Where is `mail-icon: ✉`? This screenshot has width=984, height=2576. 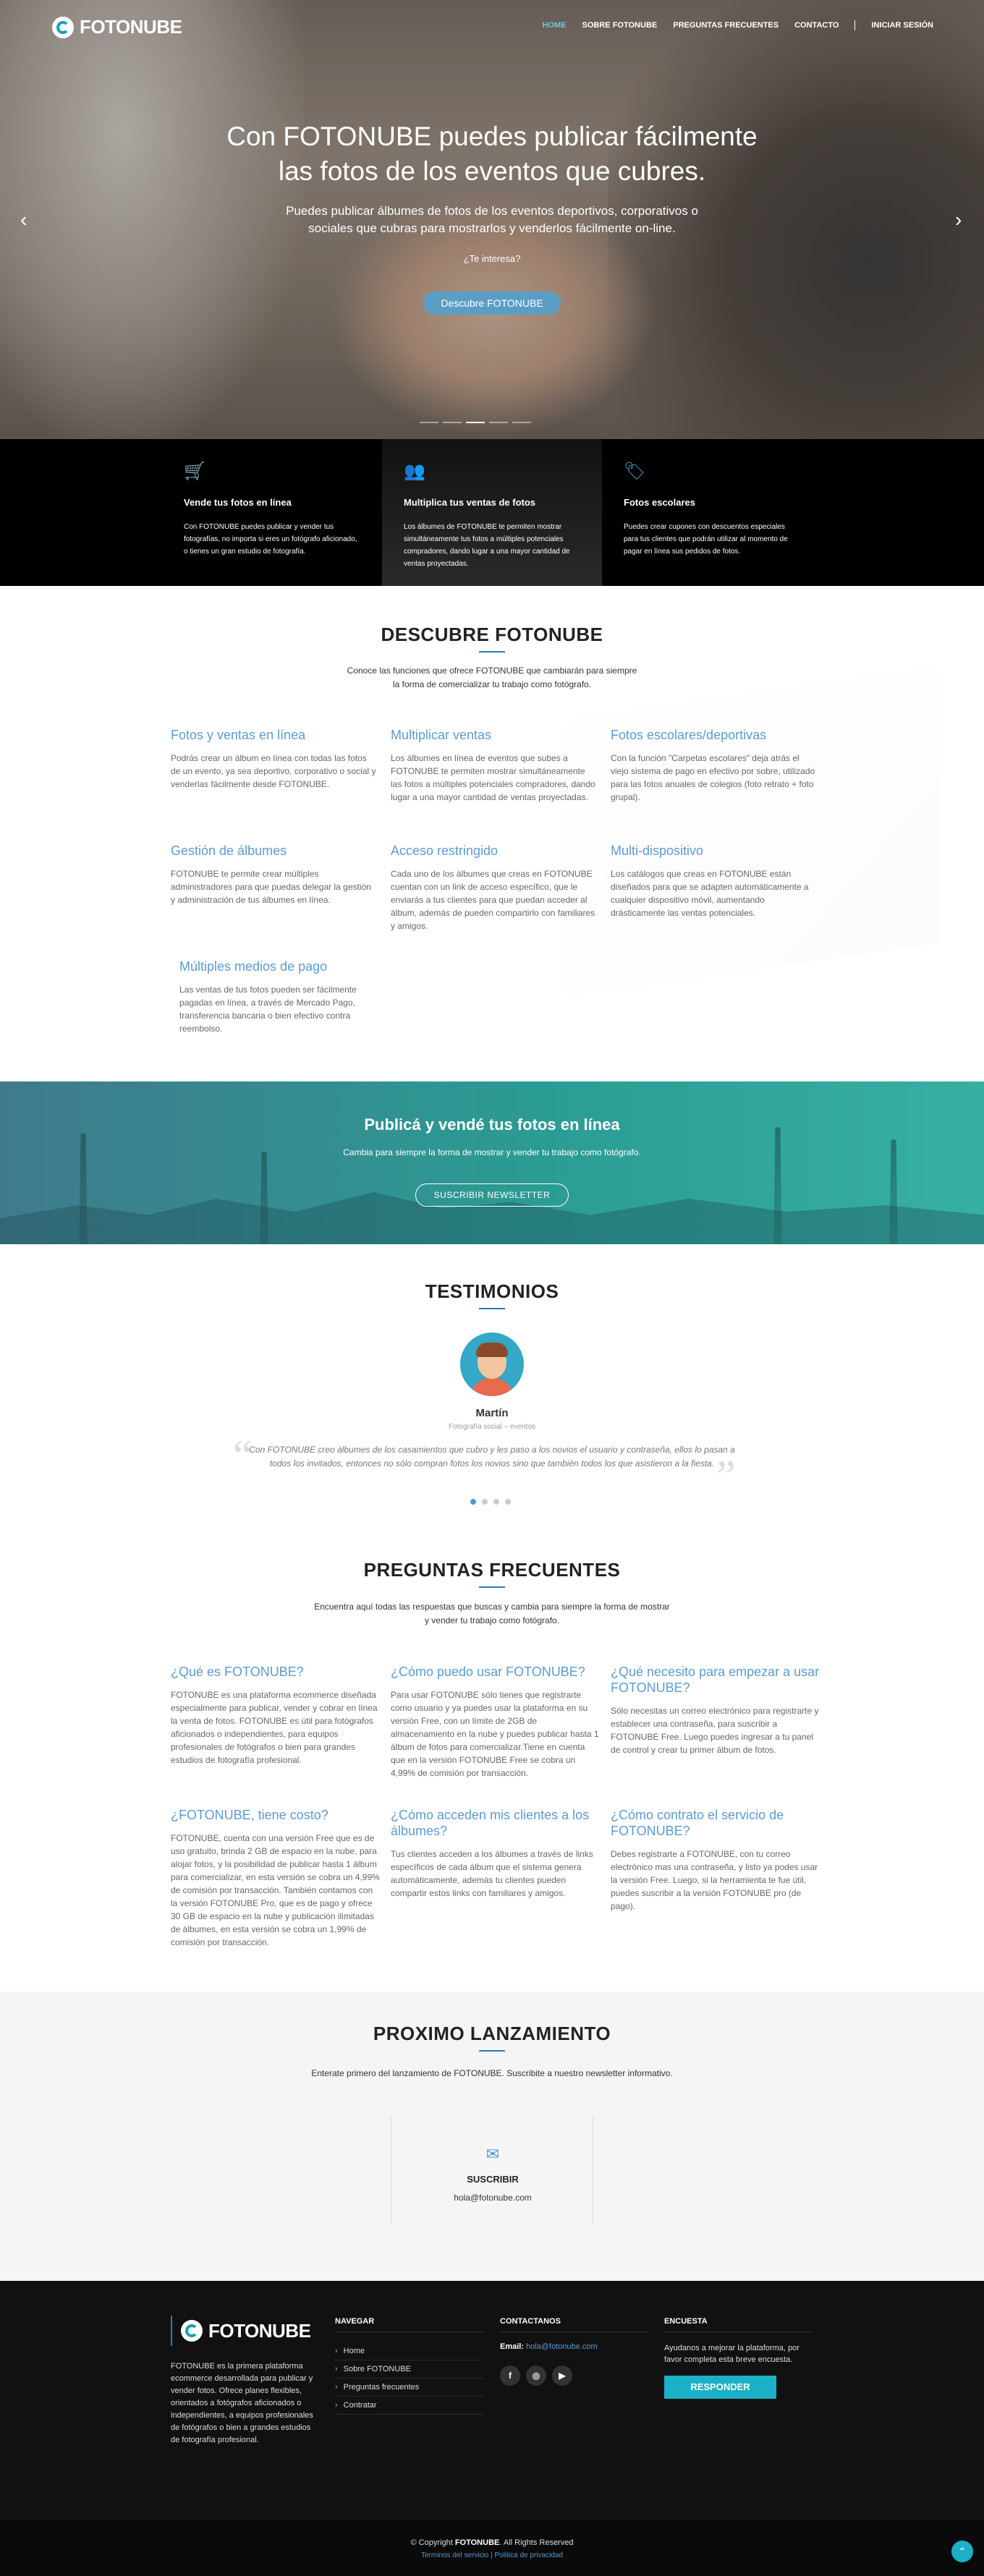 mail-icon: ✉ is located at coordinates (492, 2154).